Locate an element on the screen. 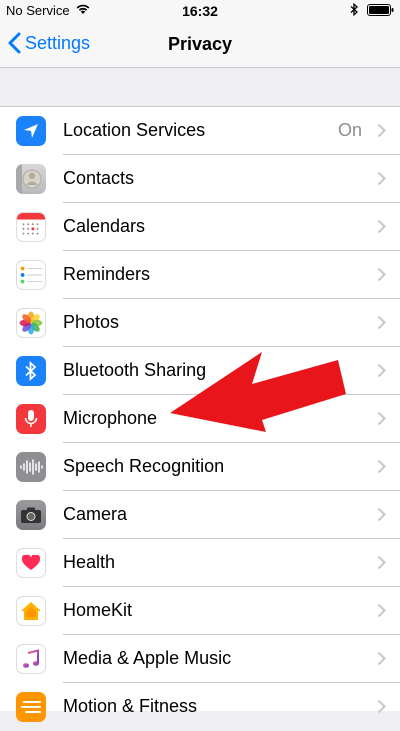 The height and width of the screenshot is (731, 400). row-health: Health is located at coordinates (200, 563).